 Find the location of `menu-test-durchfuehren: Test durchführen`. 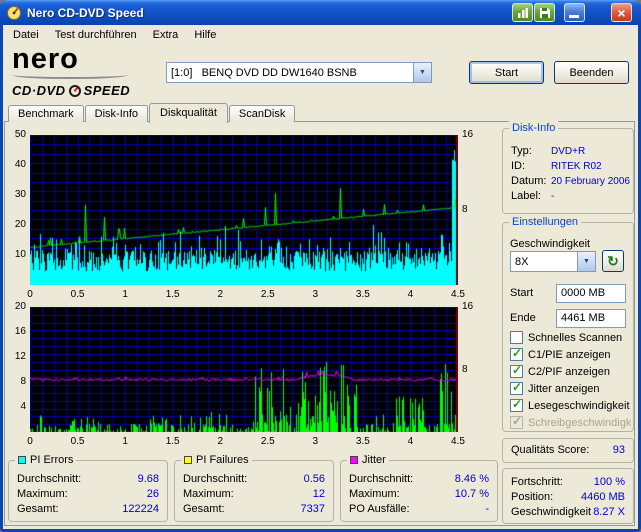

menu-test-durchfuehren: Test durchführen is located at coordinates (96, 35).